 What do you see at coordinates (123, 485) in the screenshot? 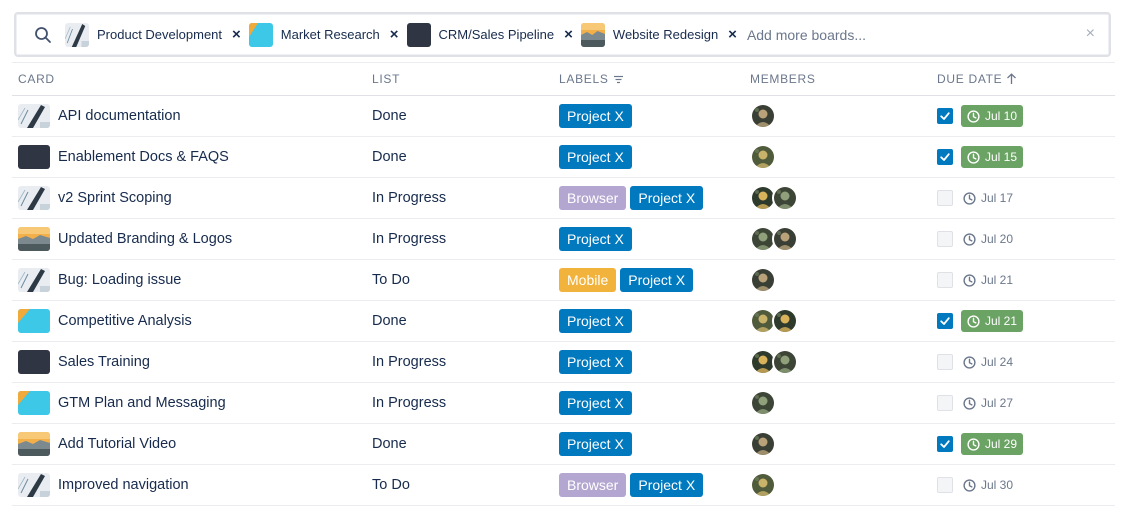
I see `card-name: Improved navigation` at bounding box center [123, 485].